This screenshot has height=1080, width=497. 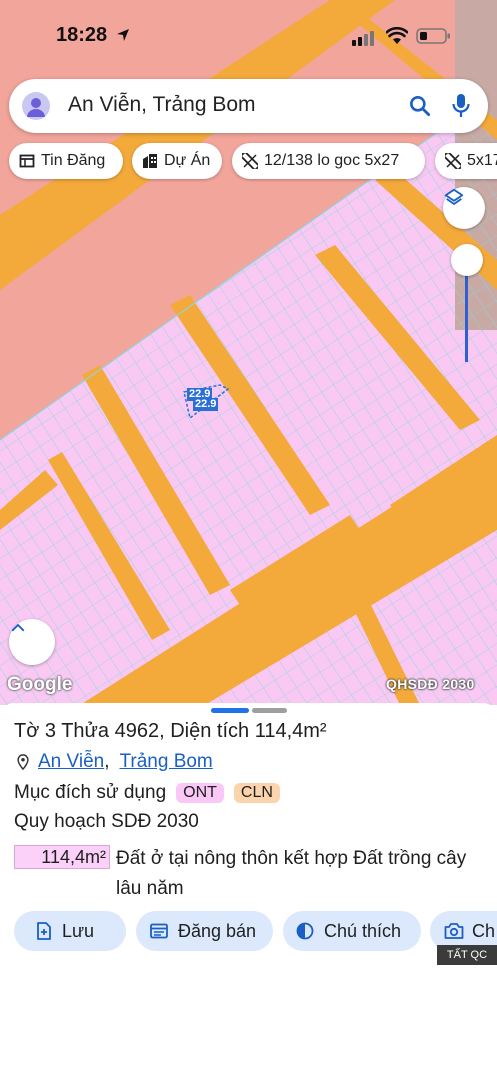 I want to click on search-query: An Viễn, Trảng Bom, so click(x=162, y=105).